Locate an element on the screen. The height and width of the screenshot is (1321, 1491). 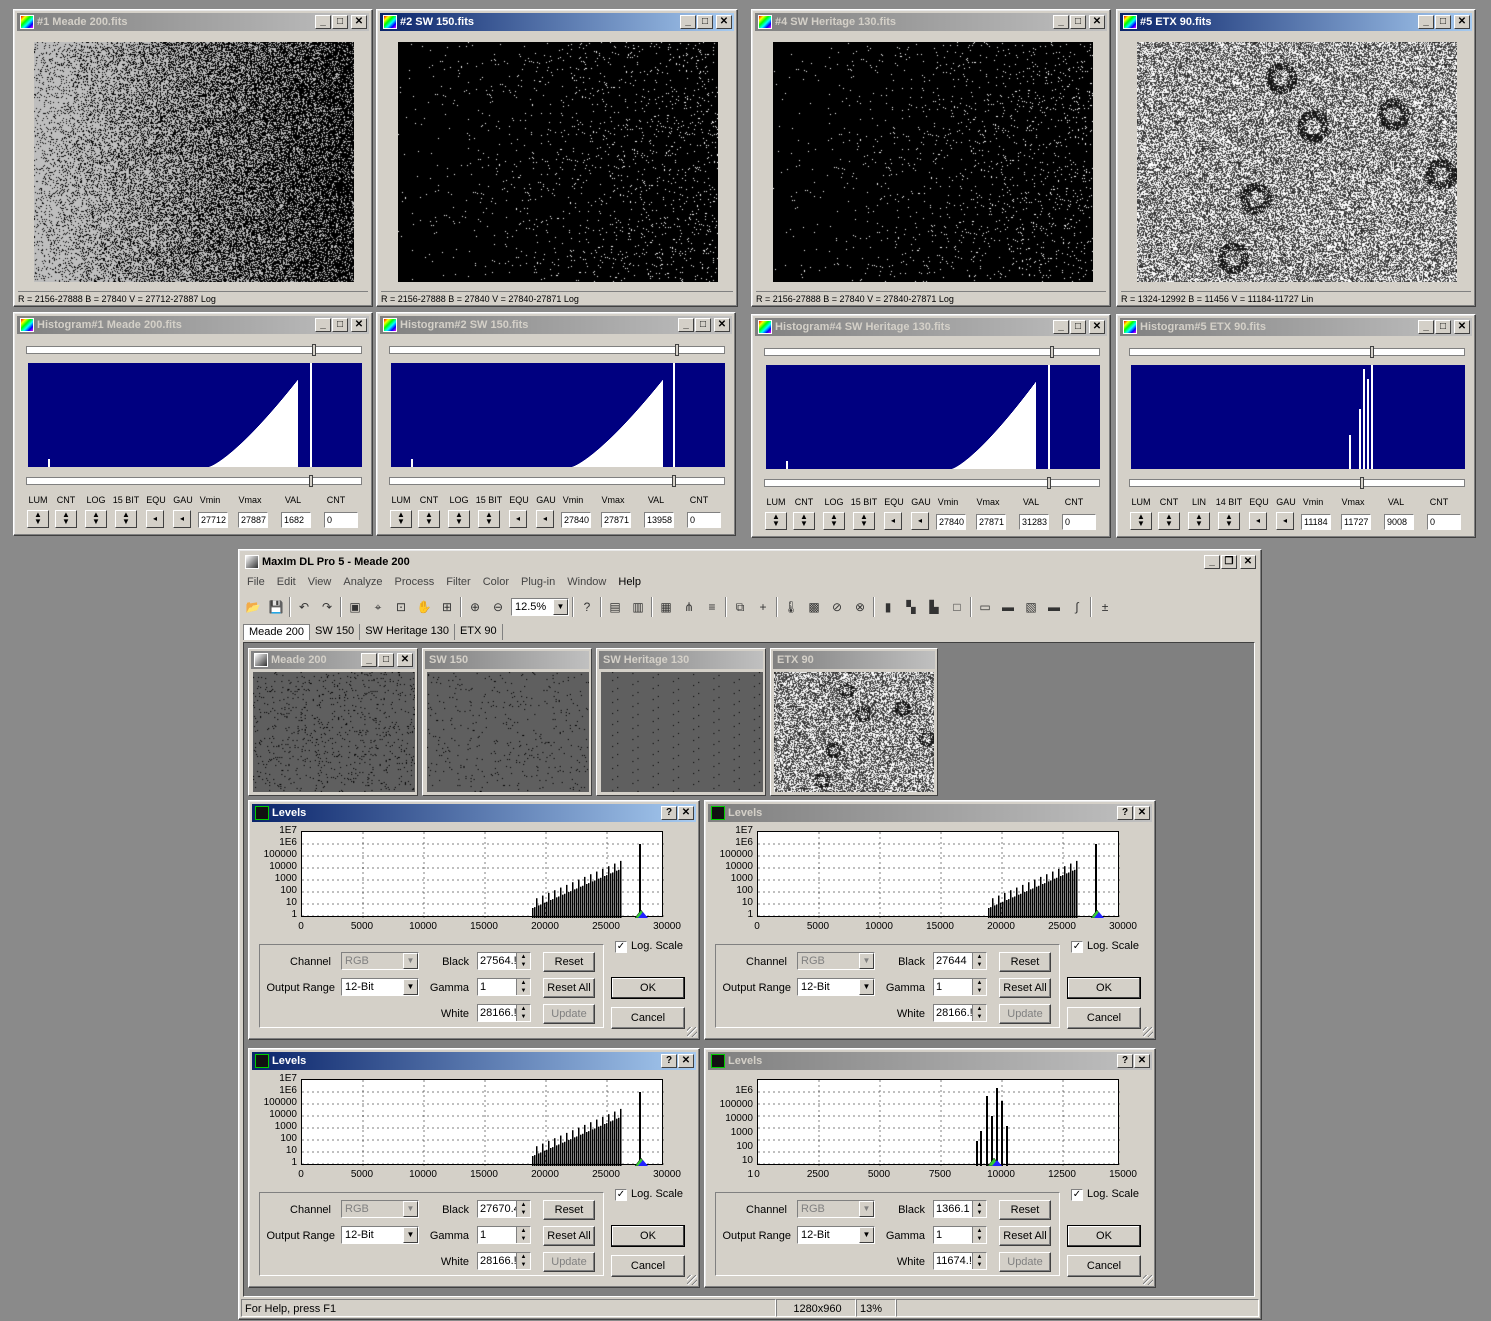
reset-all-button: Reset All is located at coordinates (569, 1236).